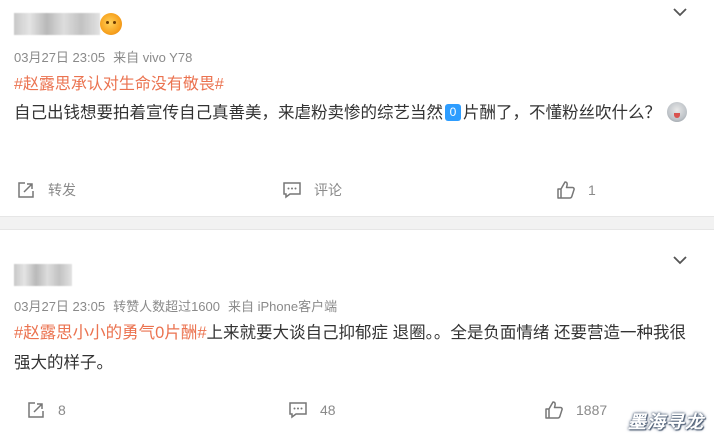 This screenshot has height=444, width=714. I want to click on post-source: 来自 vivo Y78, so click(153, 57).